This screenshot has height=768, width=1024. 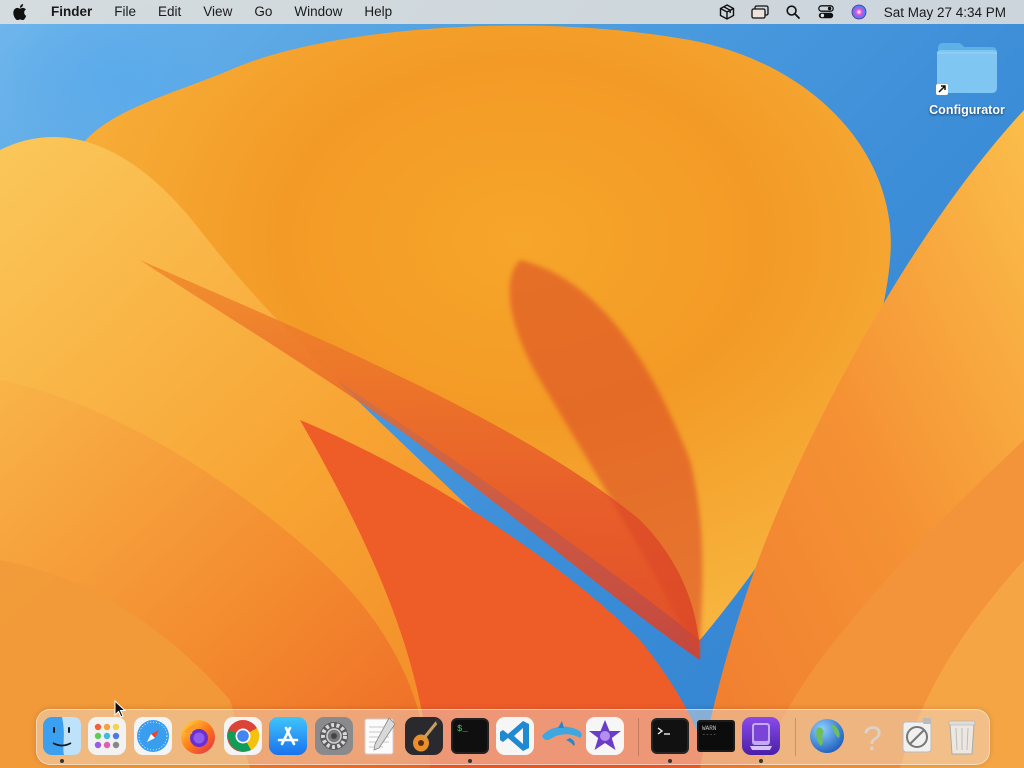 I want to click on apple-menu-icon, so click(x=20, y=12).